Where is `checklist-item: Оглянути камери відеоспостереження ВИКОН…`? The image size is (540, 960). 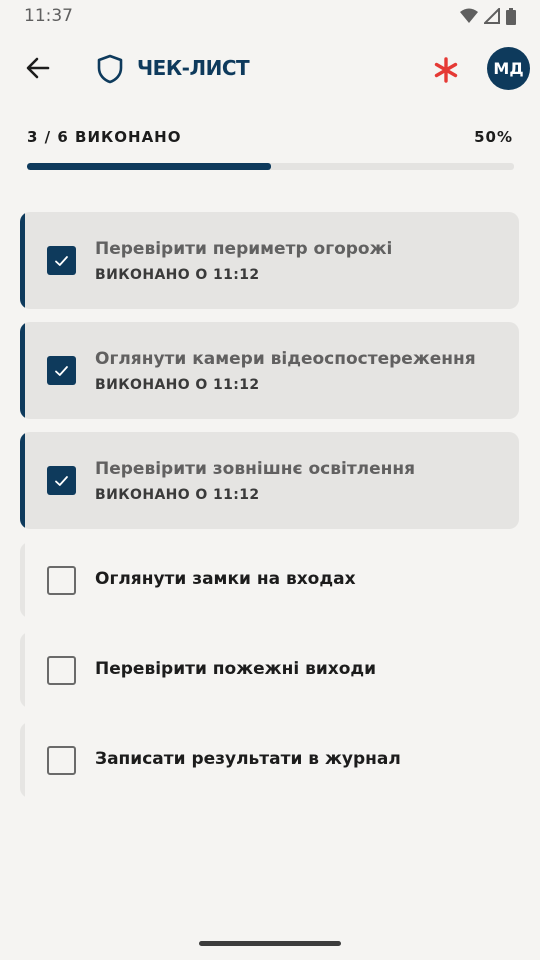 checklist-item: Оглянути камери відеоспостереження ВИКОН… is located at coordinates (269, 370).